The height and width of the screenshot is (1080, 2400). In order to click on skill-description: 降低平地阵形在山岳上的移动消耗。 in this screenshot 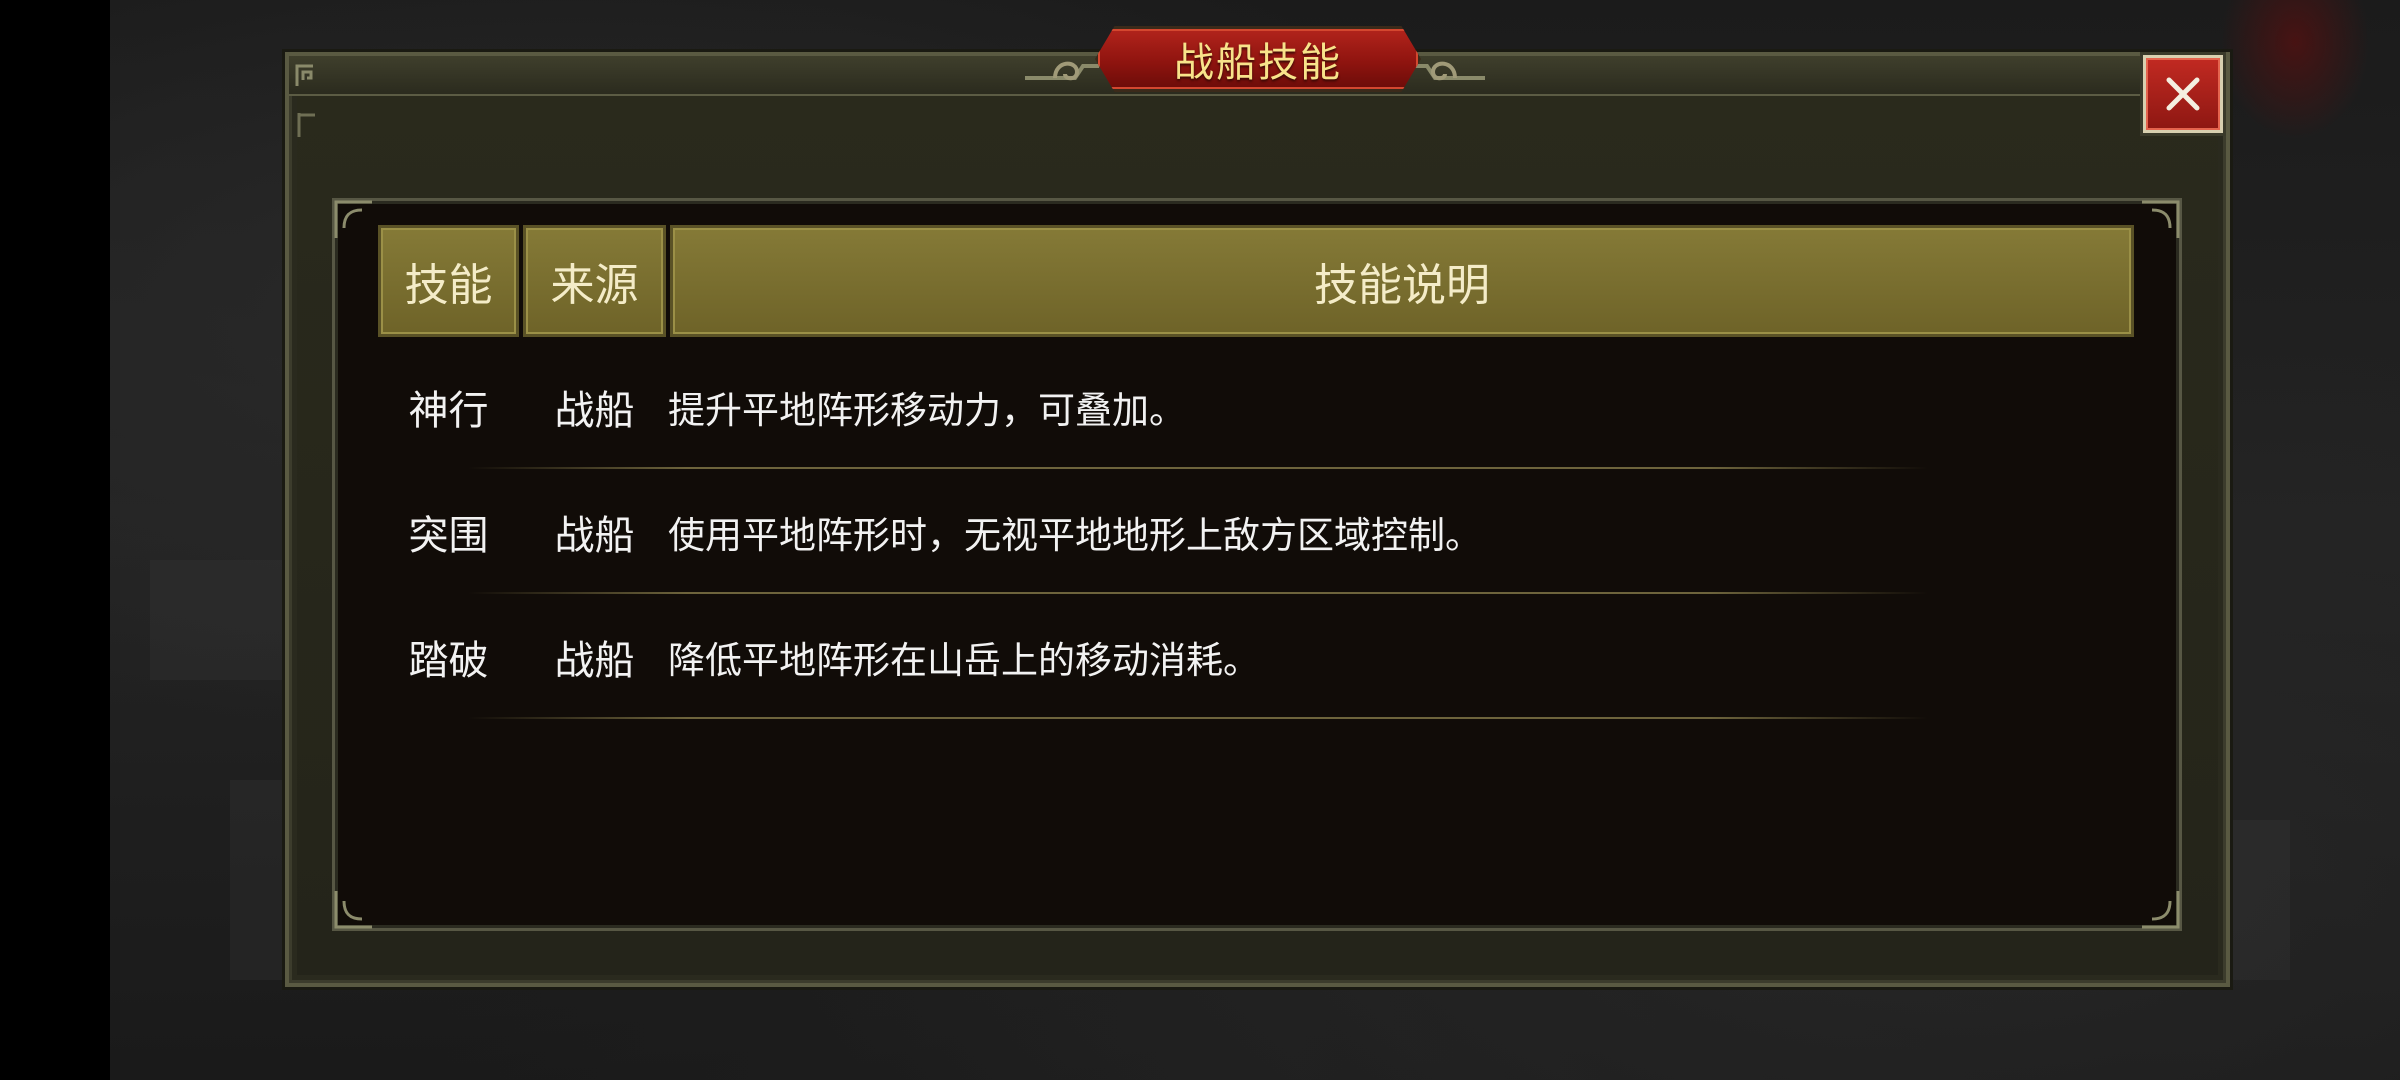, I will do `click(964, 660)`.